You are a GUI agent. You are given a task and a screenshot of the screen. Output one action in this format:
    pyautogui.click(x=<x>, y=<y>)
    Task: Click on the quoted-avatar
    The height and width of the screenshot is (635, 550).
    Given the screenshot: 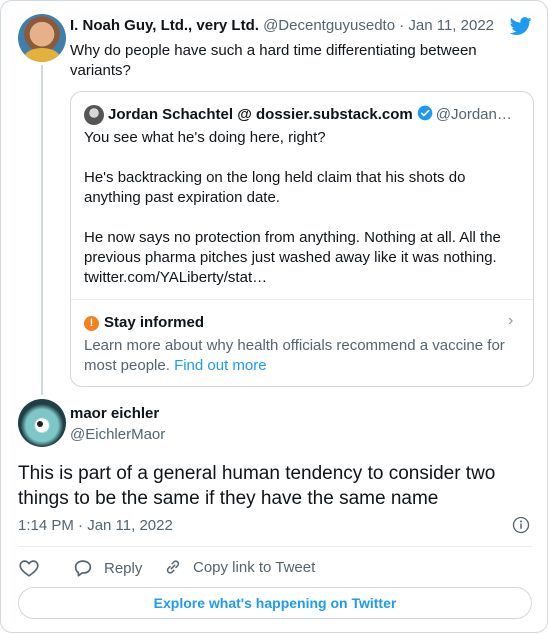 What is the action you would take?
    pyautogui.click(x=94, y=115)
    